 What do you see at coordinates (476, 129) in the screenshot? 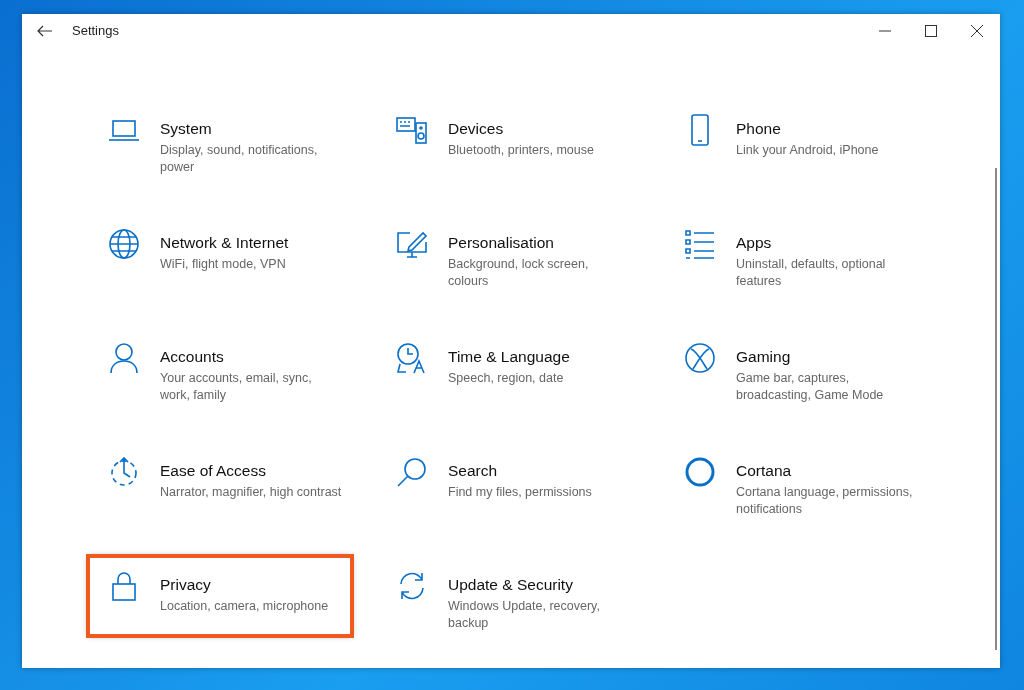
I see `category-title: Devices` at bounding box center [476, 129].